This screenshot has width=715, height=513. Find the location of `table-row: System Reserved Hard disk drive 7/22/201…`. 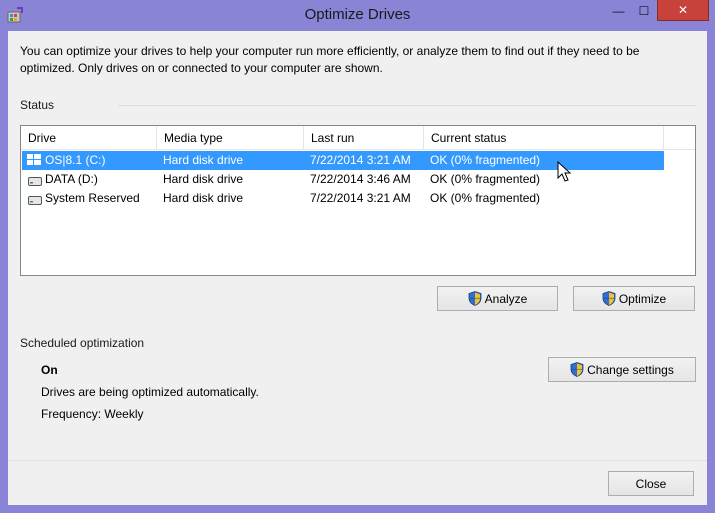

table-row: System Reserved Hard disk drive 7/22/201… is located at coordinates (343, 198).